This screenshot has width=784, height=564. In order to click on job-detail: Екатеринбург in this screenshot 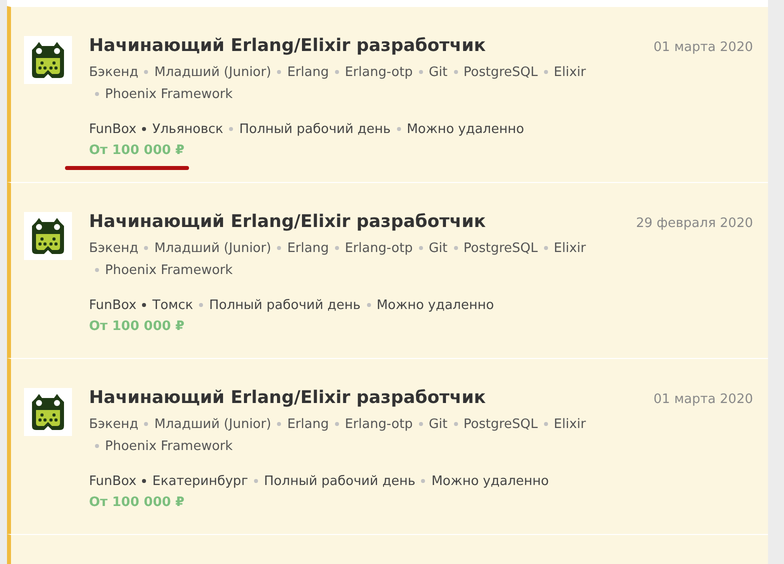, I will do `click(200, 481)`.